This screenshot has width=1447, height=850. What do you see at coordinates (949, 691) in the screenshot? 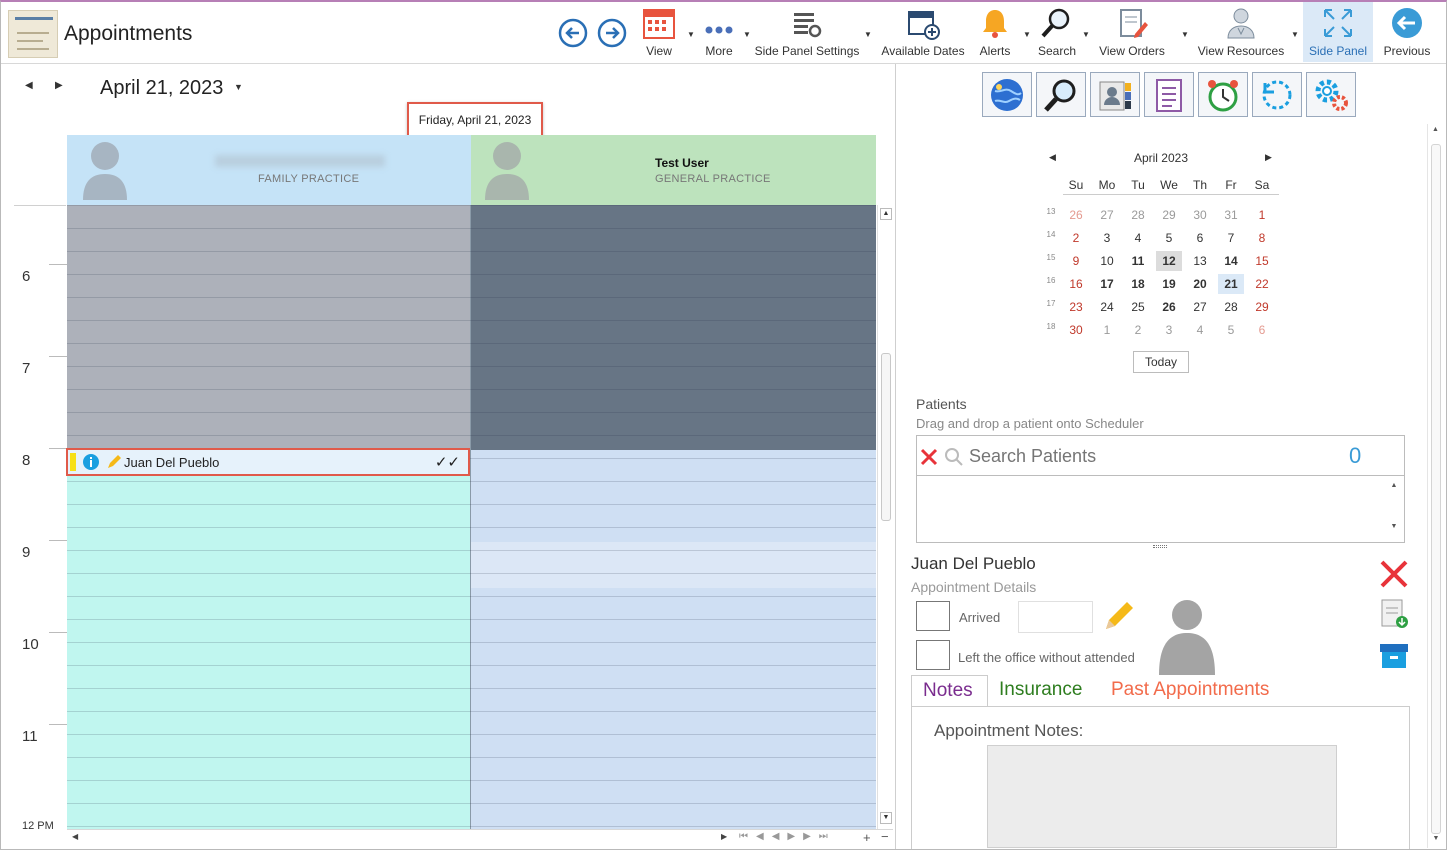
I see `tab-notes: Notes` at bounding box center [949, 691].